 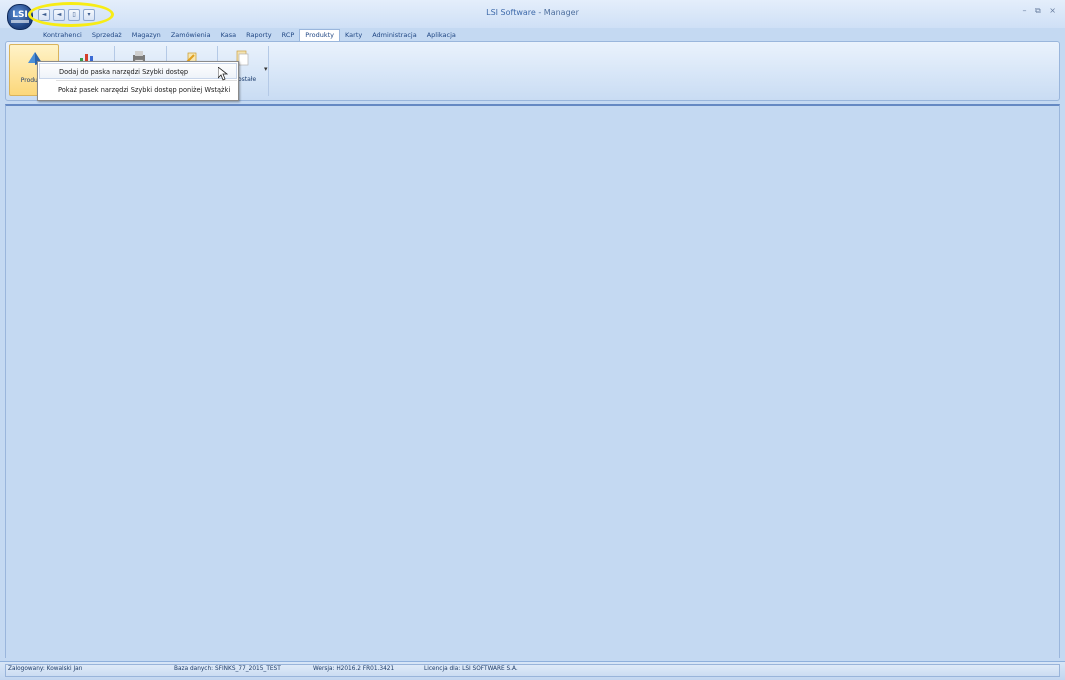 What do you see at coordinates (62, 35) in the screenshot?
I see `tab-kontrahenci: Kontrahenci` at bounding box center [62, 35].